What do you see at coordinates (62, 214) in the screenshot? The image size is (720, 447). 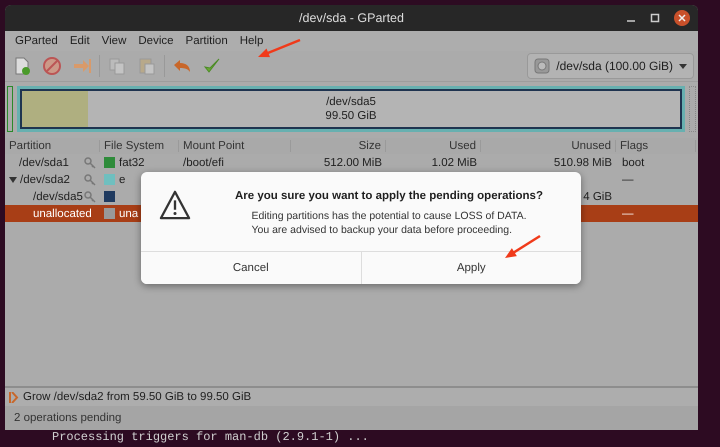 I see `partition-name: unallocated` at bounding box center [62, 214].